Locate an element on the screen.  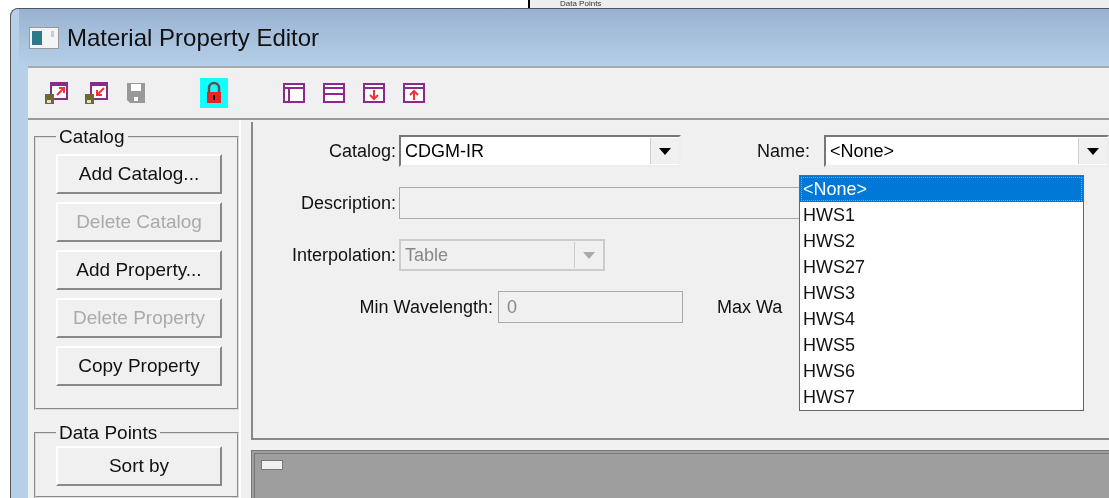
field-label: Interpolation: is located at coordinates (343, 255).